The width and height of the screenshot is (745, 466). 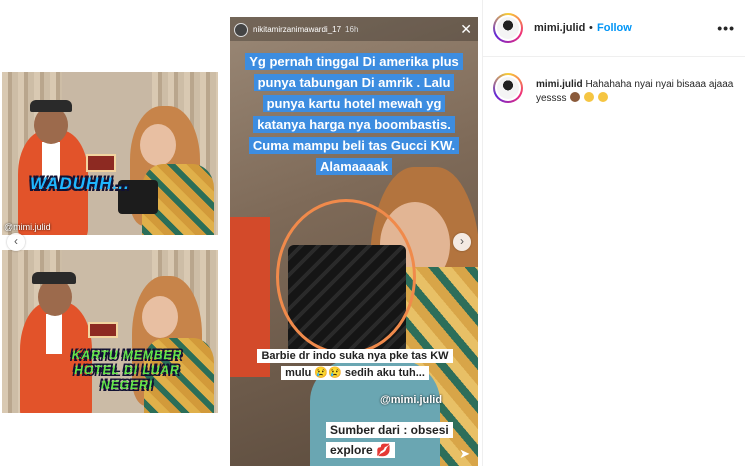 I want to click on story-text-line: katanya harga nya boombastis., so click(x=354, y=124).